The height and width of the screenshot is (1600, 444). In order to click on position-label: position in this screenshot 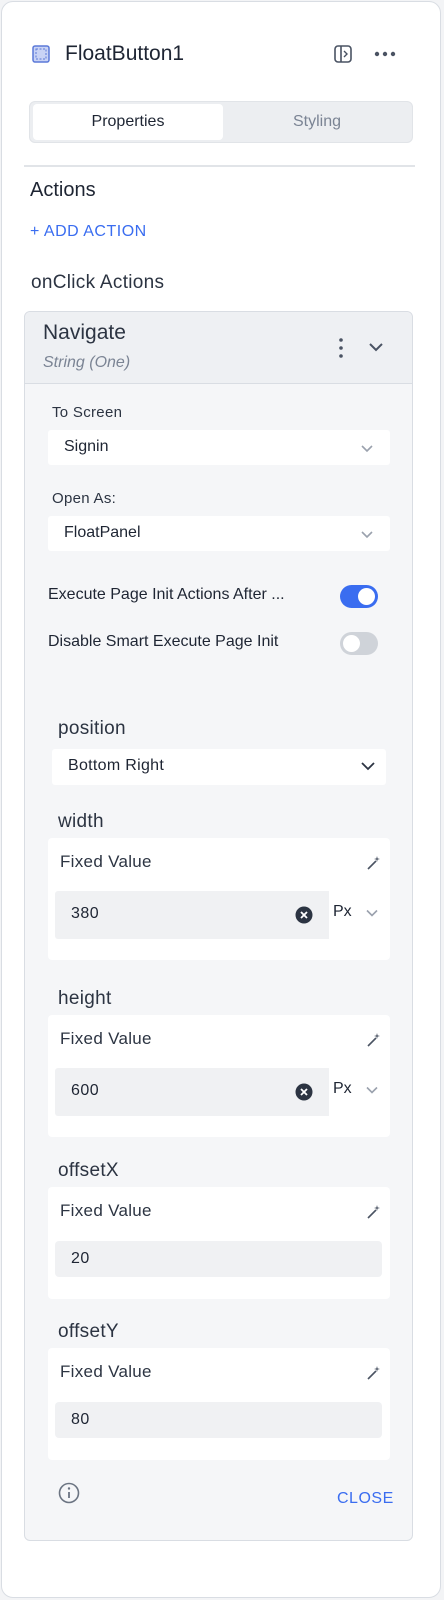, I will do `click(92, 728)`.